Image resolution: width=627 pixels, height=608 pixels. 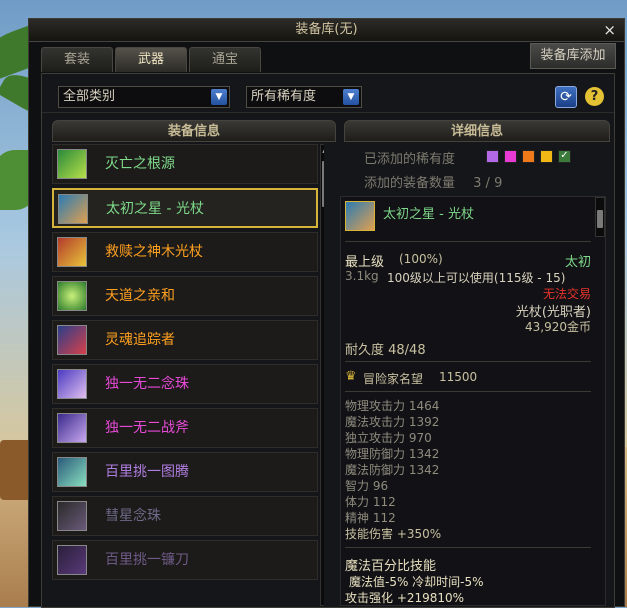 What do you see at coordinates (392, 454) in the screenshot?
I see `stat-row: 物理防御力 1342` at bounding box center [392, 454].